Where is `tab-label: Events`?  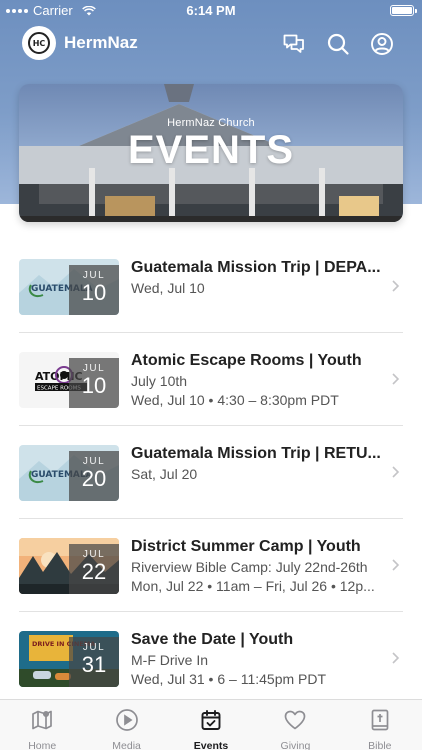
tab-label: Events is located at coordinates (211, 745).